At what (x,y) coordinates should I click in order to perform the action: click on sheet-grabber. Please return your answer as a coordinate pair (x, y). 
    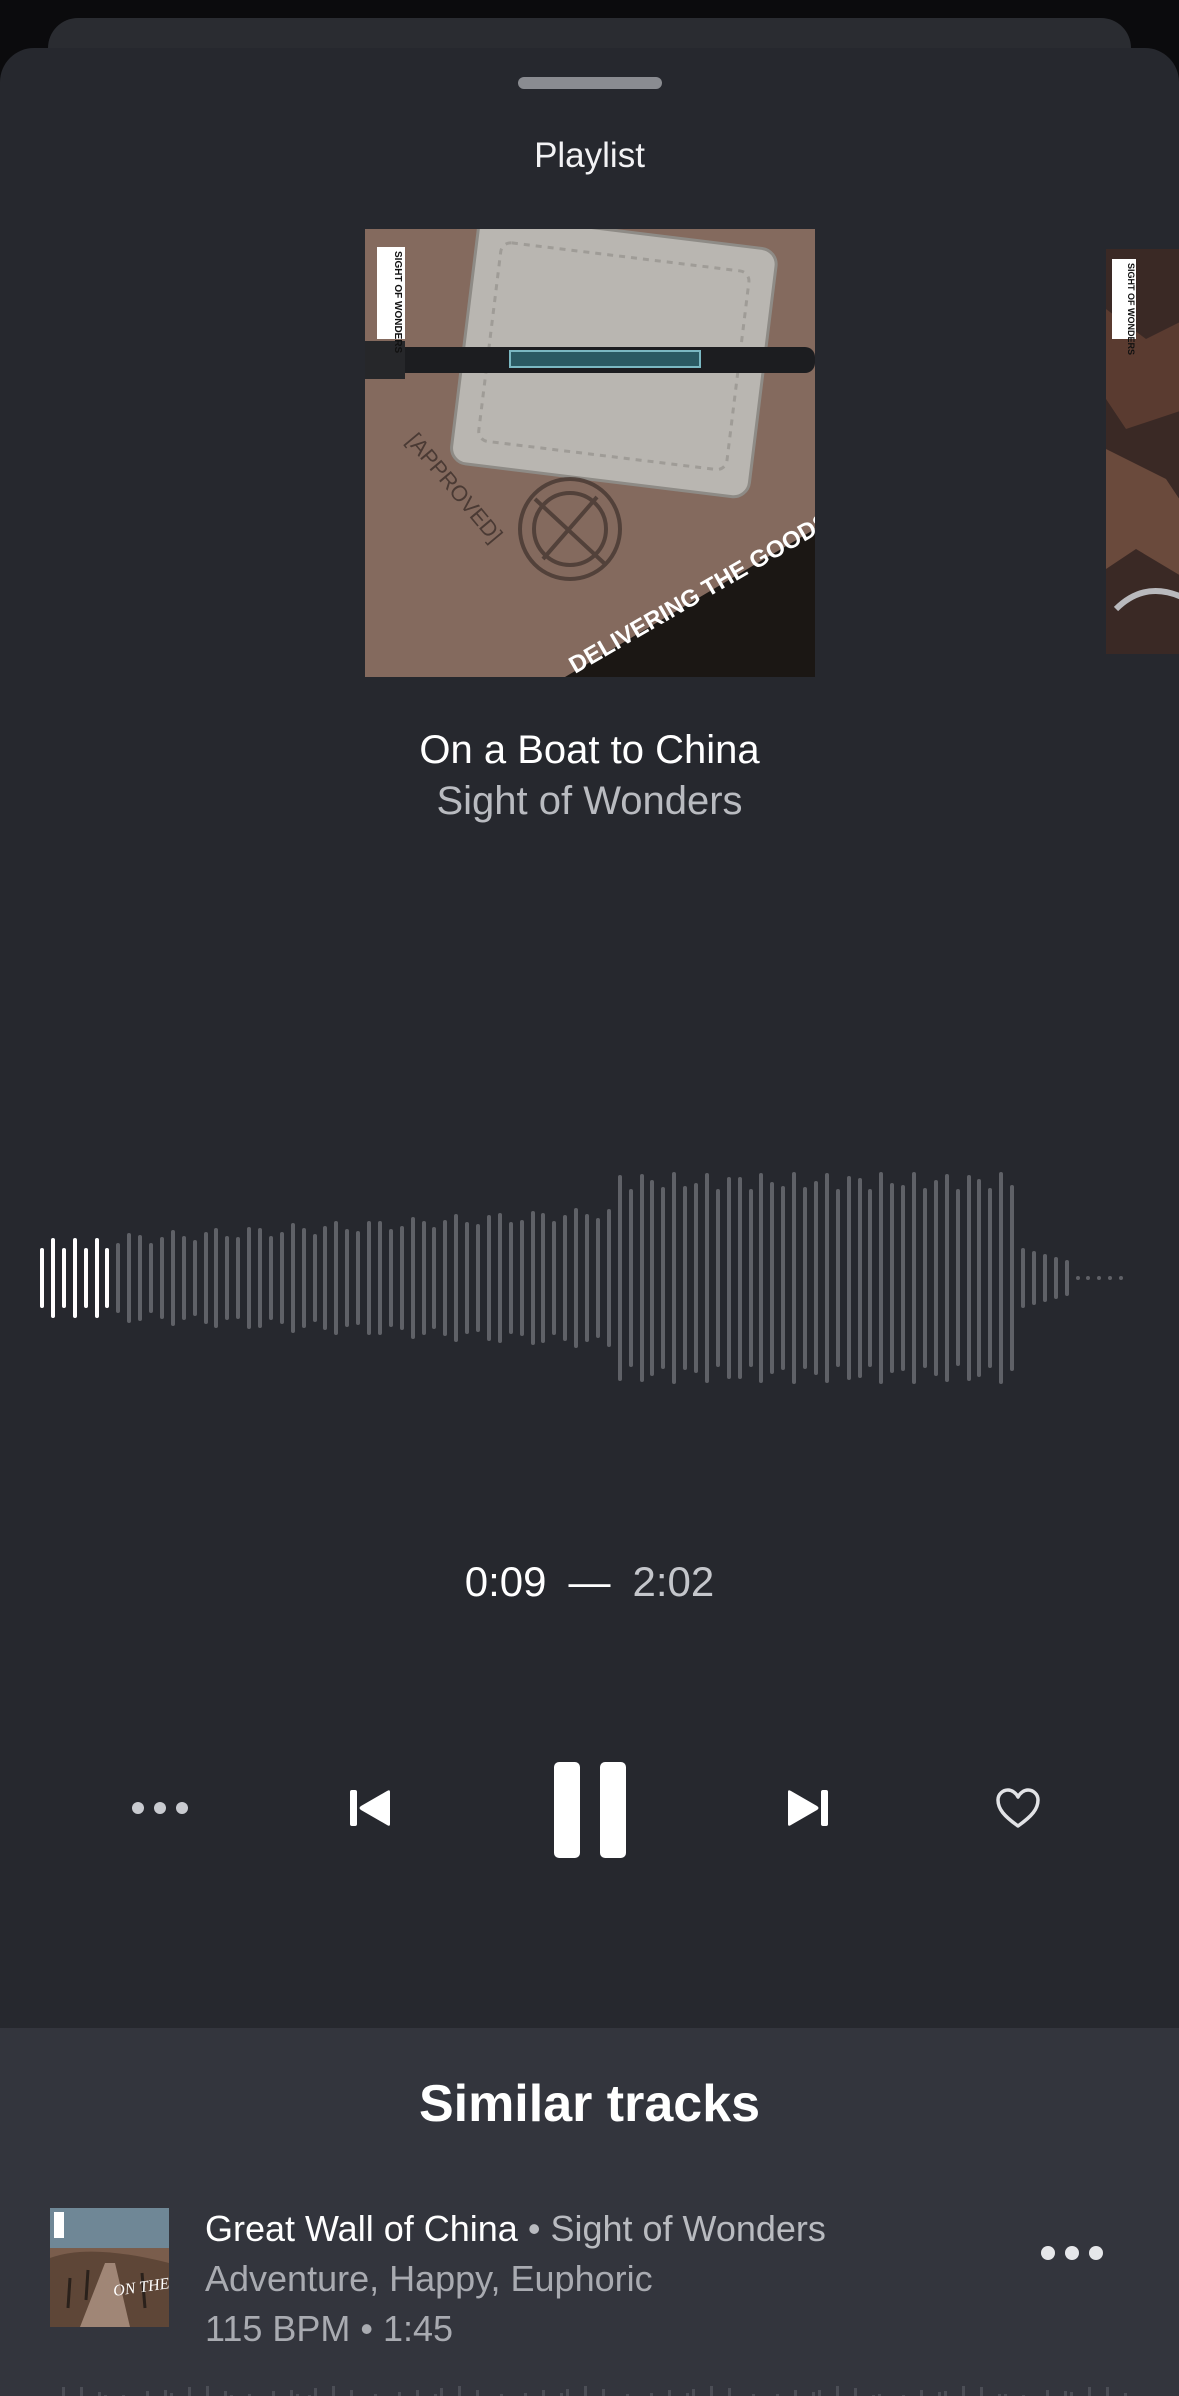
    Looking at the image, I should click on (590, 83).